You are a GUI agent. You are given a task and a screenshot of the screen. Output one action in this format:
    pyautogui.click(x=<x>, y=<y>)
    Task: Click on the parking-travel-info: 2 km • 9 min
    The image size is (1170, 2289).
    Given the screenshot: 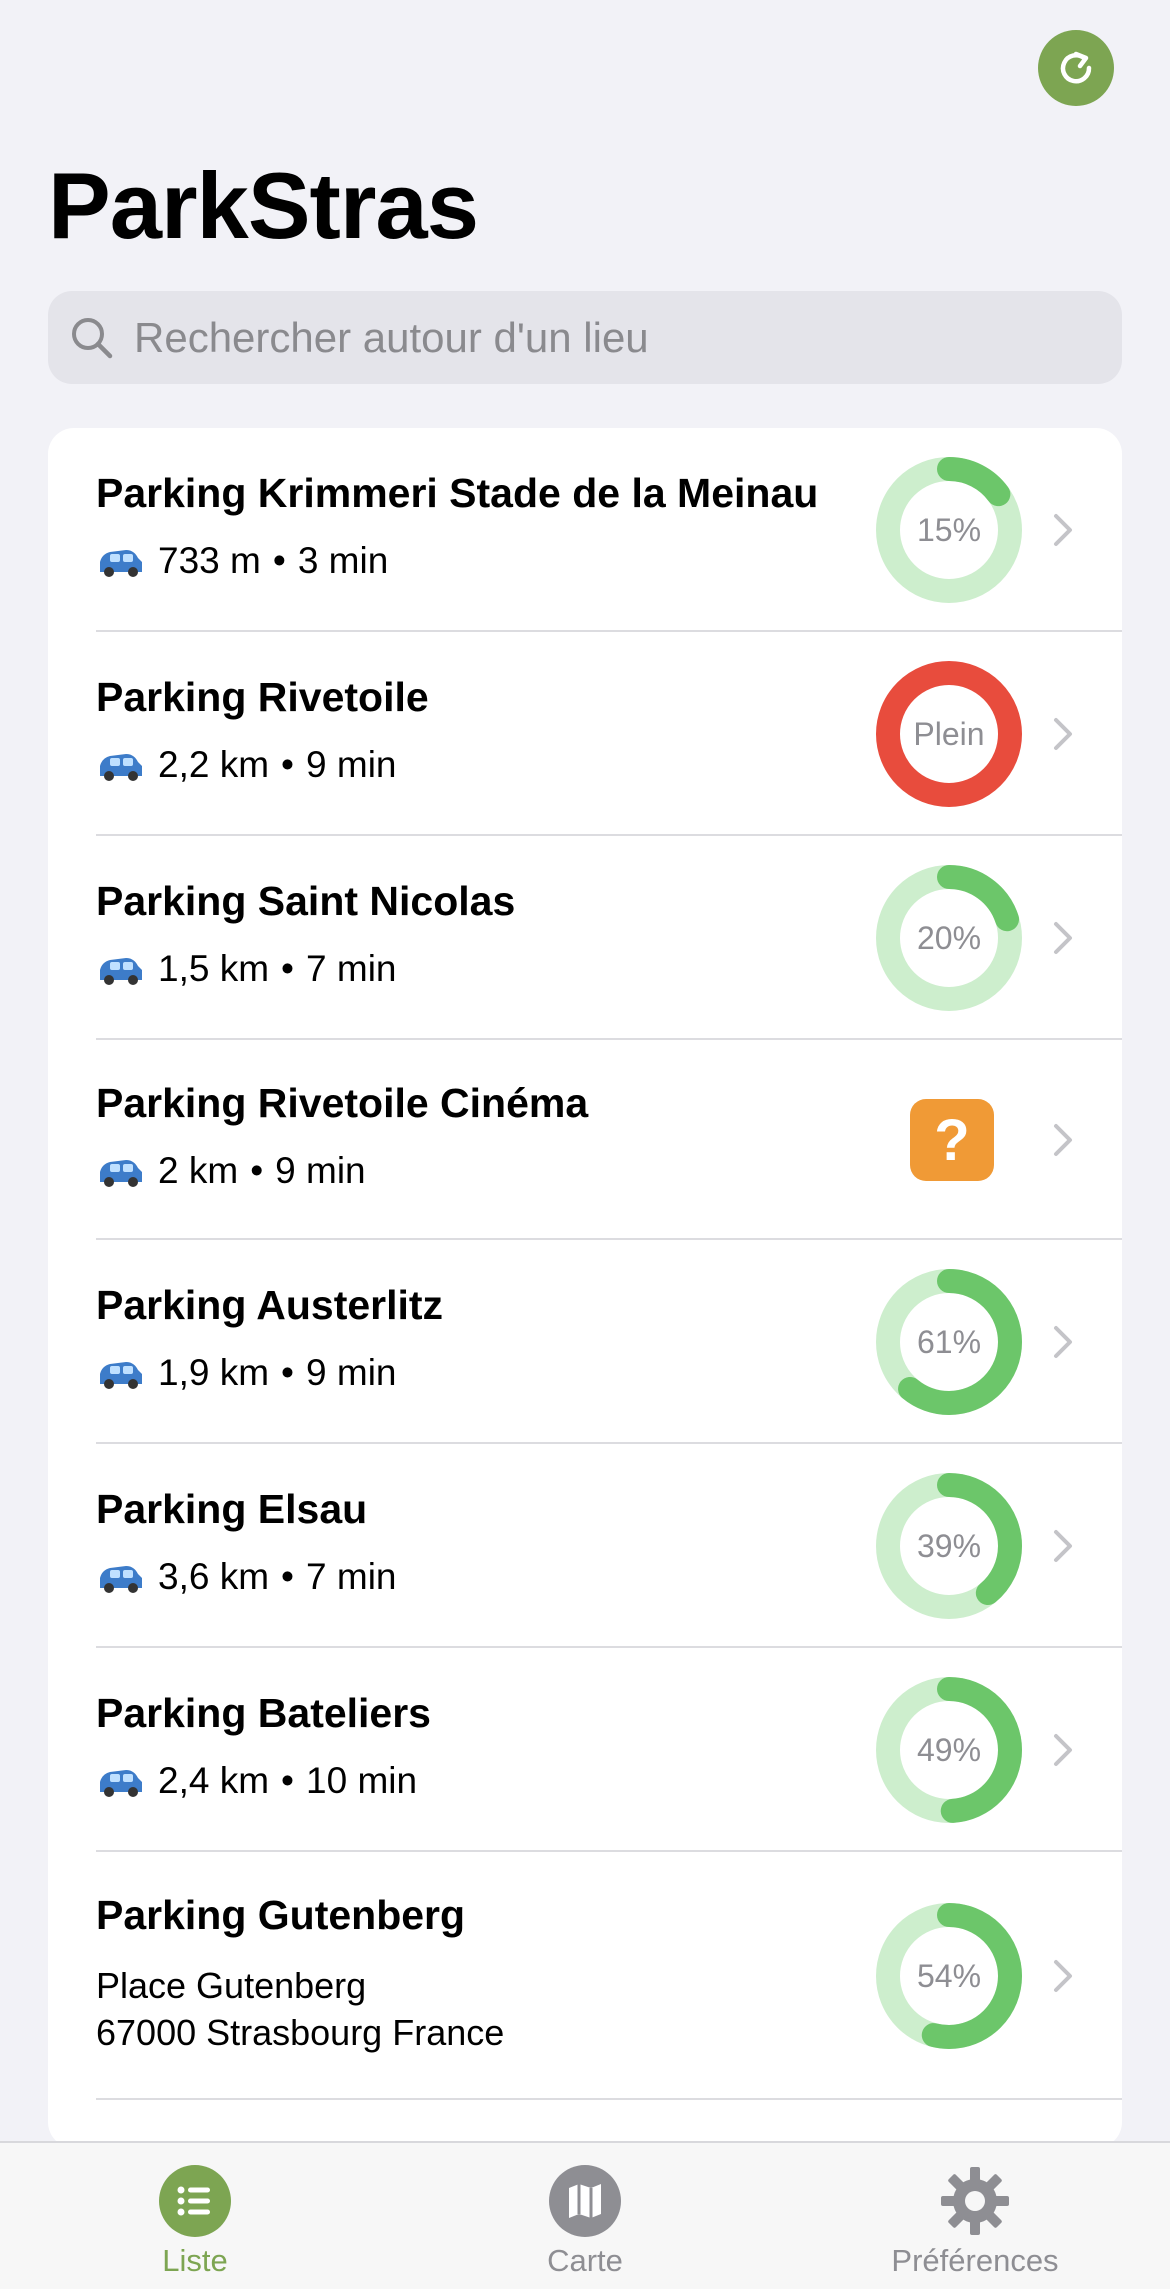 What is the action you would take?
    pyautogui.click(x=231, y=1171)
    